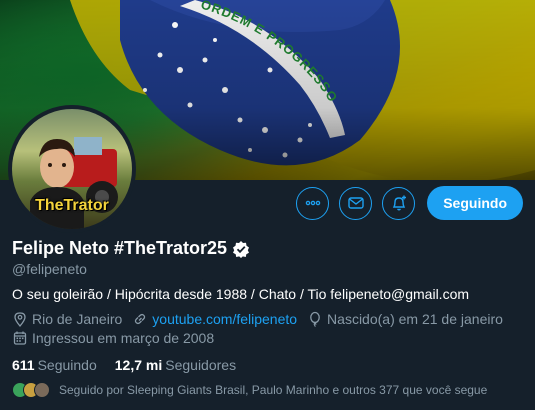 Image resolution: width=535 pixels, height=410 pixels. Describe the element at coordinates (42, 390) in the screenshot. I see `mini-avatar` at that location.